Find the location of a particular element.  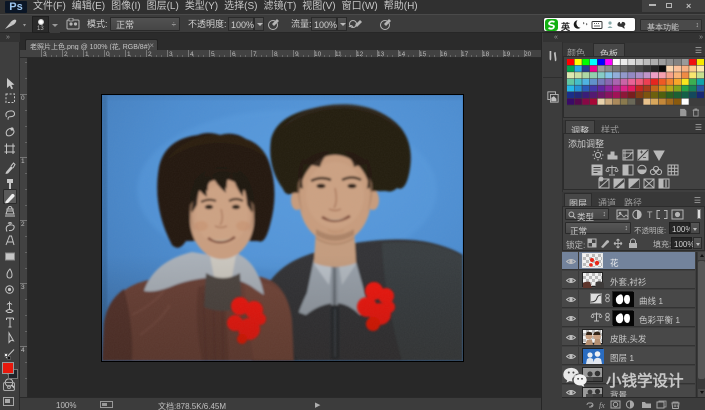

svg-text: 0 is located at coordinates (23, 98).